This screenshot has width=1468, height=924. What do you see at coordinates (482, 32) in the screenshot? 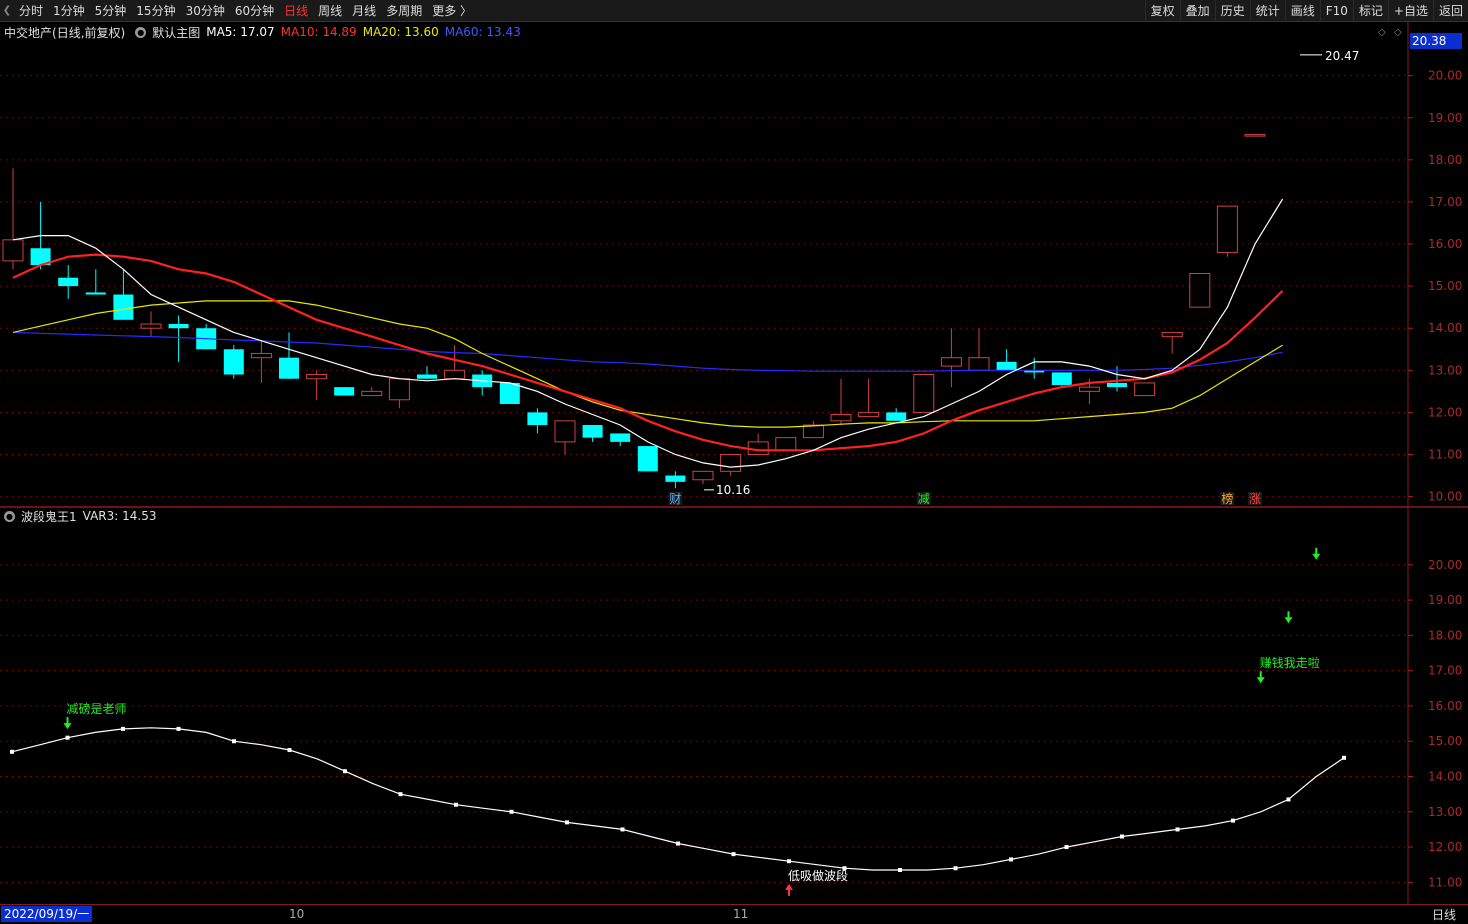
I see `ma60-label: MA60: 13.43` at bounding box center [482, 32].